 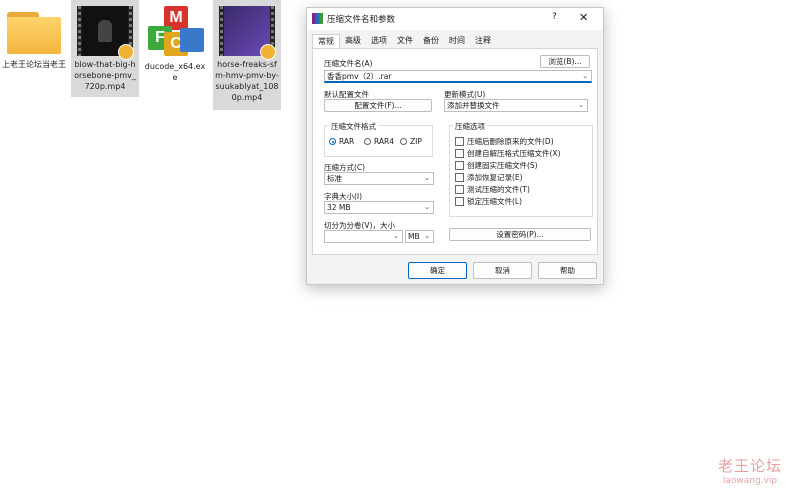 What do you see at coordinates (498, 189) in the screenshot?
I see `option-label: 测试压缩的文件(T)` at bounding box center [498, 189].